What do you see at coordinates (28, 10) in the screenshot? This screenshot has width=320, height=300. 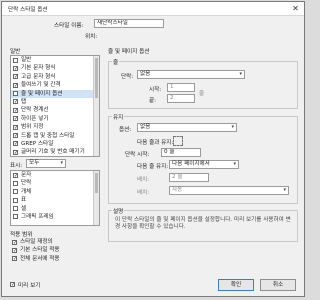 I see `window-title: 단락 스타일 옵션` at bounding box center [28, 10].